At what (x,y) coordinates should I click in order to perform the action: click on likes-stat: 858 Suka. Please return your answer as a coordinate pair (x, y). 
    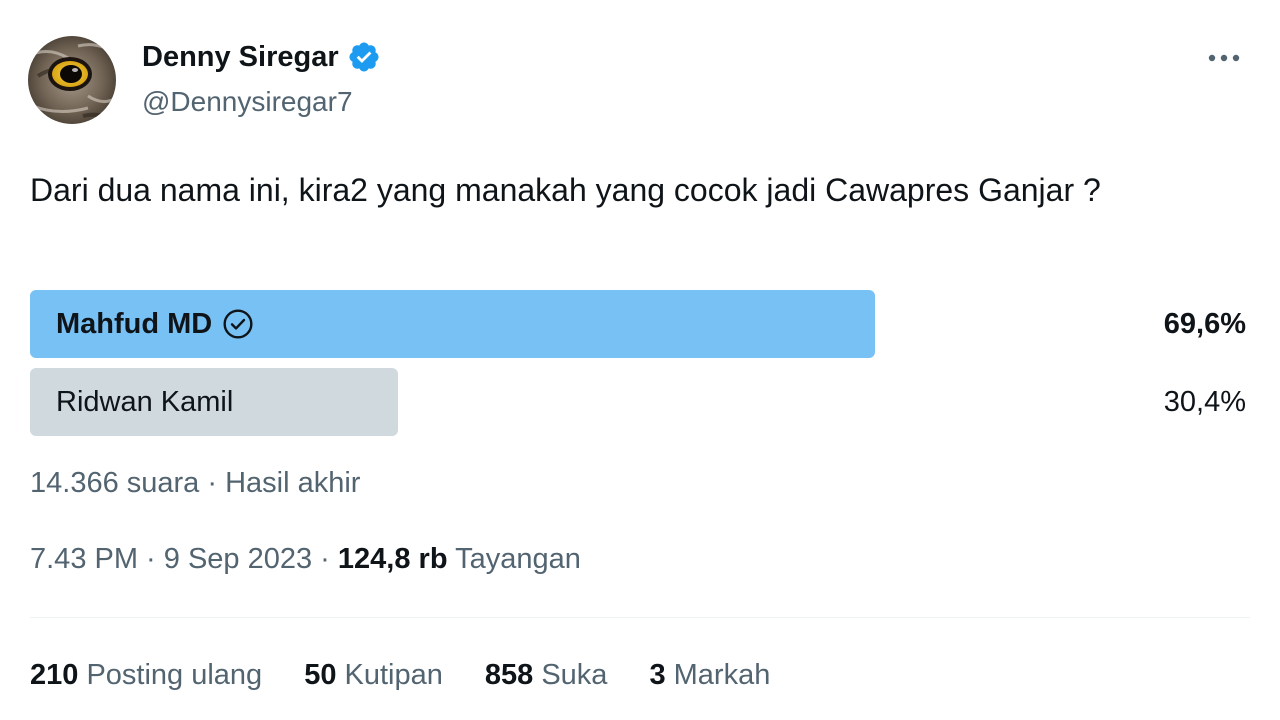
    Looking at the image, I should click on (546, 675).